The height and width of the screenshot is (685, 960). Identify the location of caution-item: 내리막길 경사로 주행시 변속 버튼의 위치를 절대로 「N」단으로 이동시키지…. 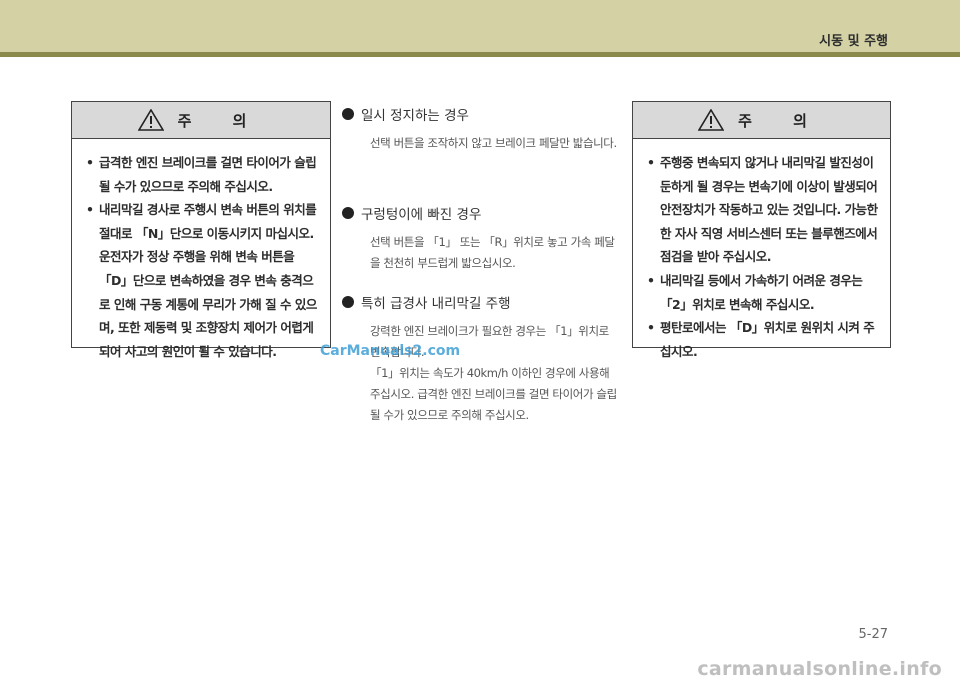
(203, 280).